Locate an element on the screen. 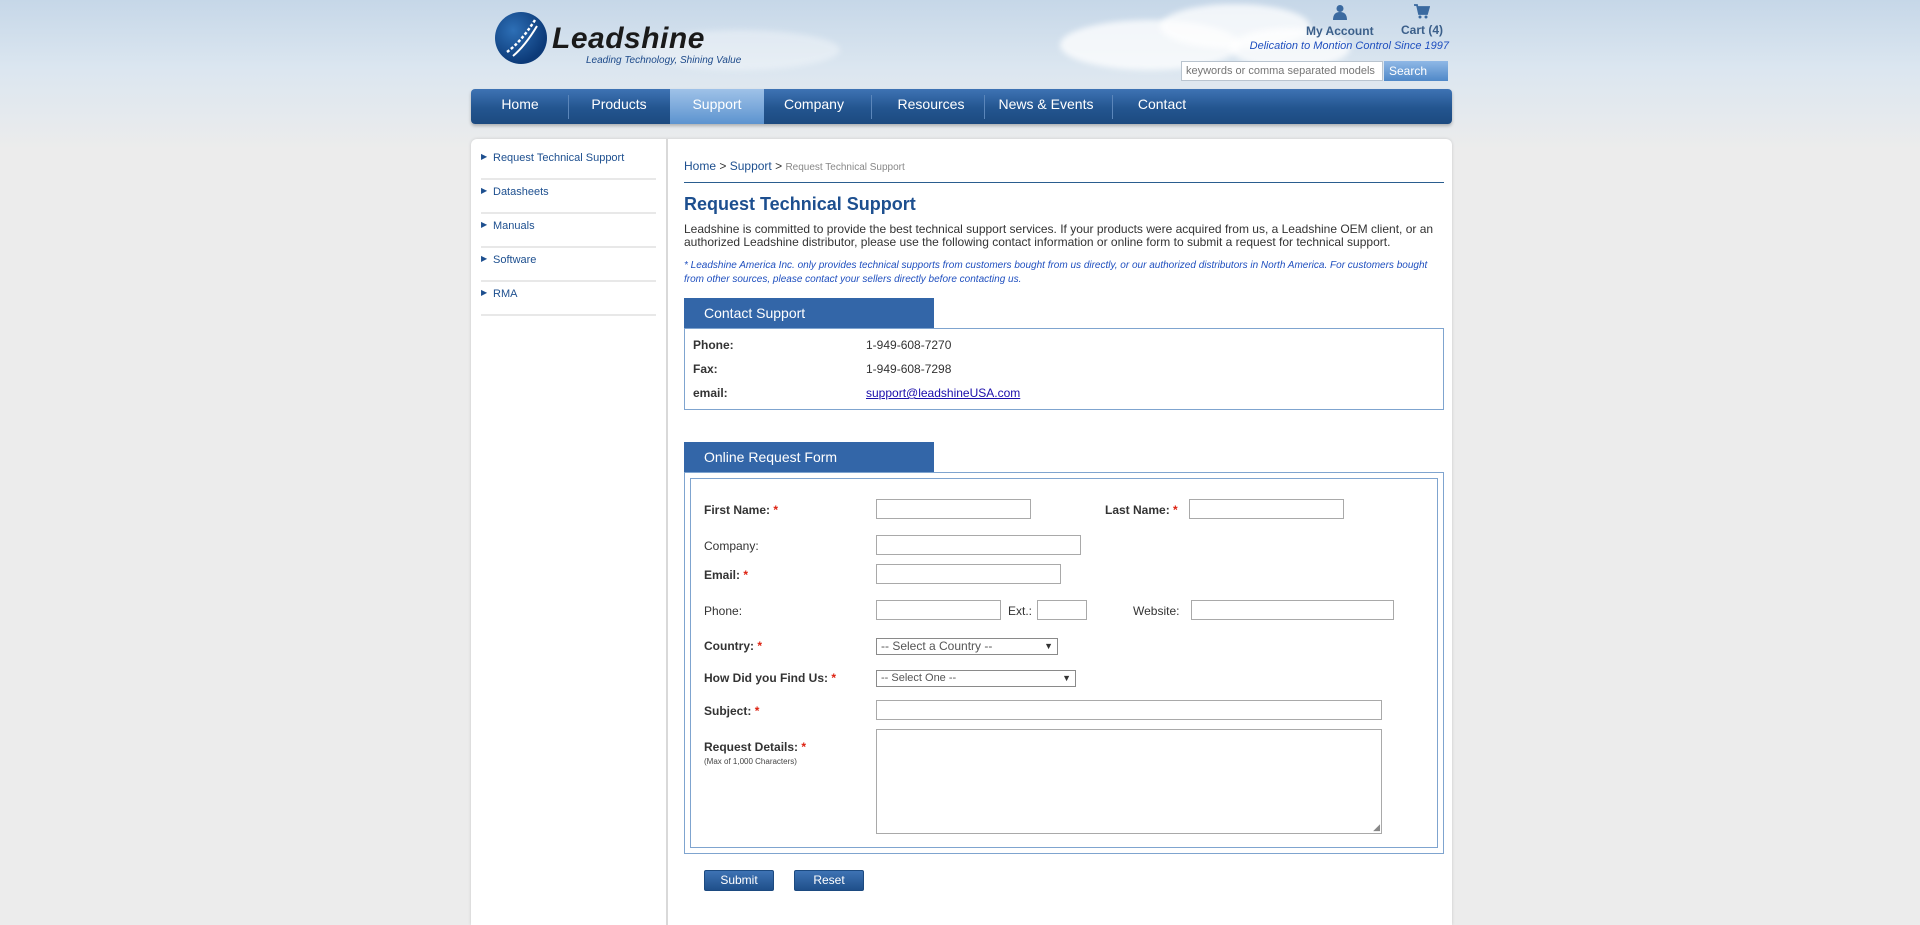  resize-grip-icon: ◢ is located at coordinates (1376, 827).